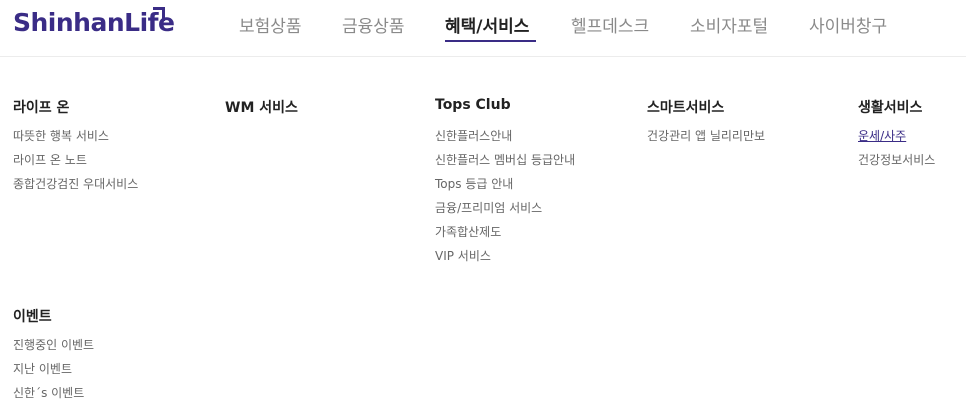 This screenshot has height=420, width=966. Describe the element at coordinates (32, 316) in the screenshot. I see `menu-title-events: 이벤트` at that location.